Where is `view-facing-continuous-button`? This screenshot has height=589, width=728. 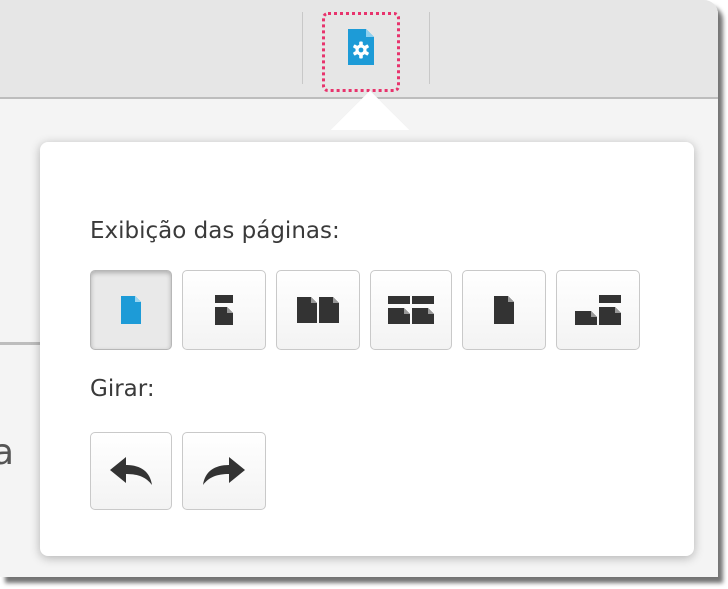
view-facing-continuous-button is located at coordinates (411, 310).